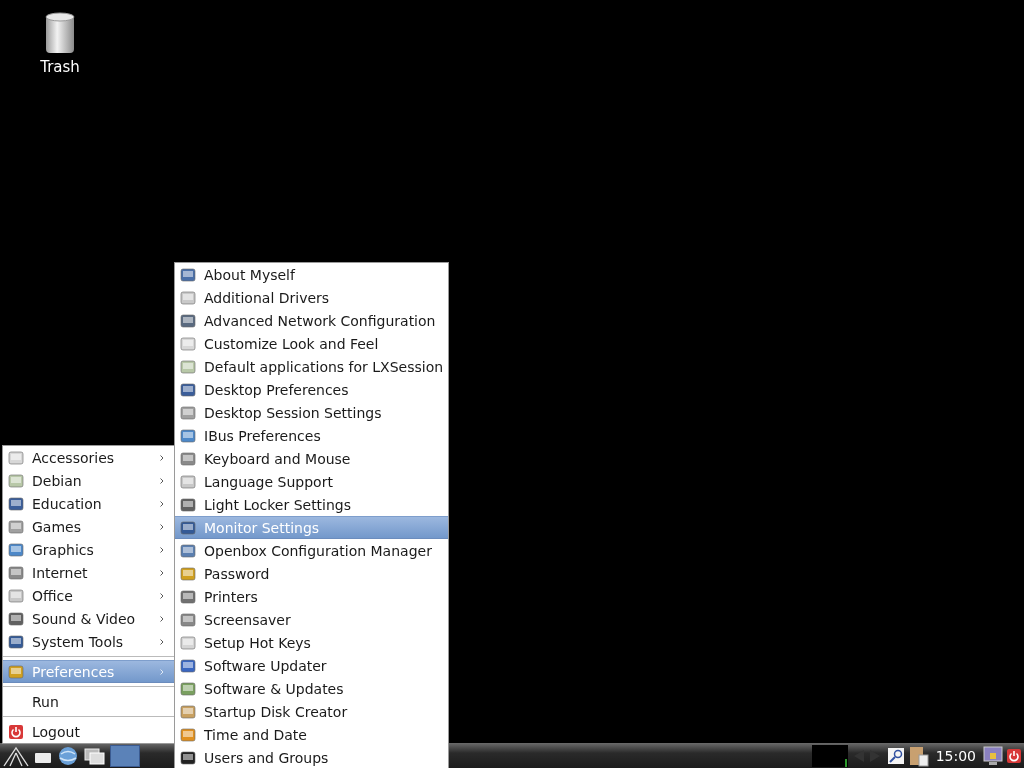  Describe the element at coordinates (311, 389) in the screenshot. I see `menu-item: Desktop Preferences` at that location.